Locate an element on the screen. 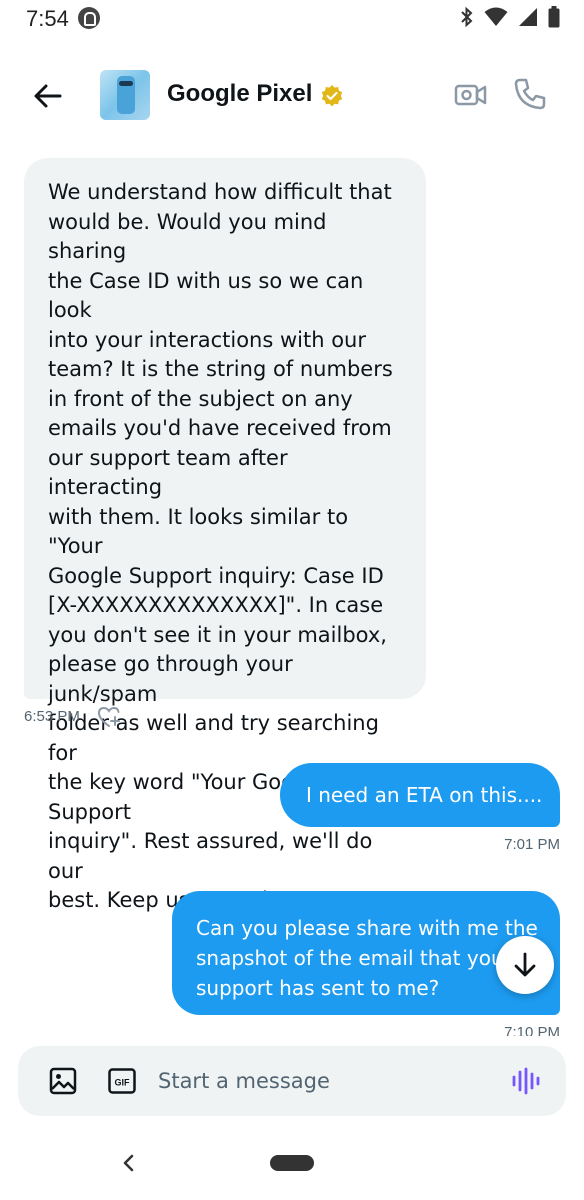 The width and height of the screenshot is (584, 1200). wifi-icon is located at coordinates (496, 16).